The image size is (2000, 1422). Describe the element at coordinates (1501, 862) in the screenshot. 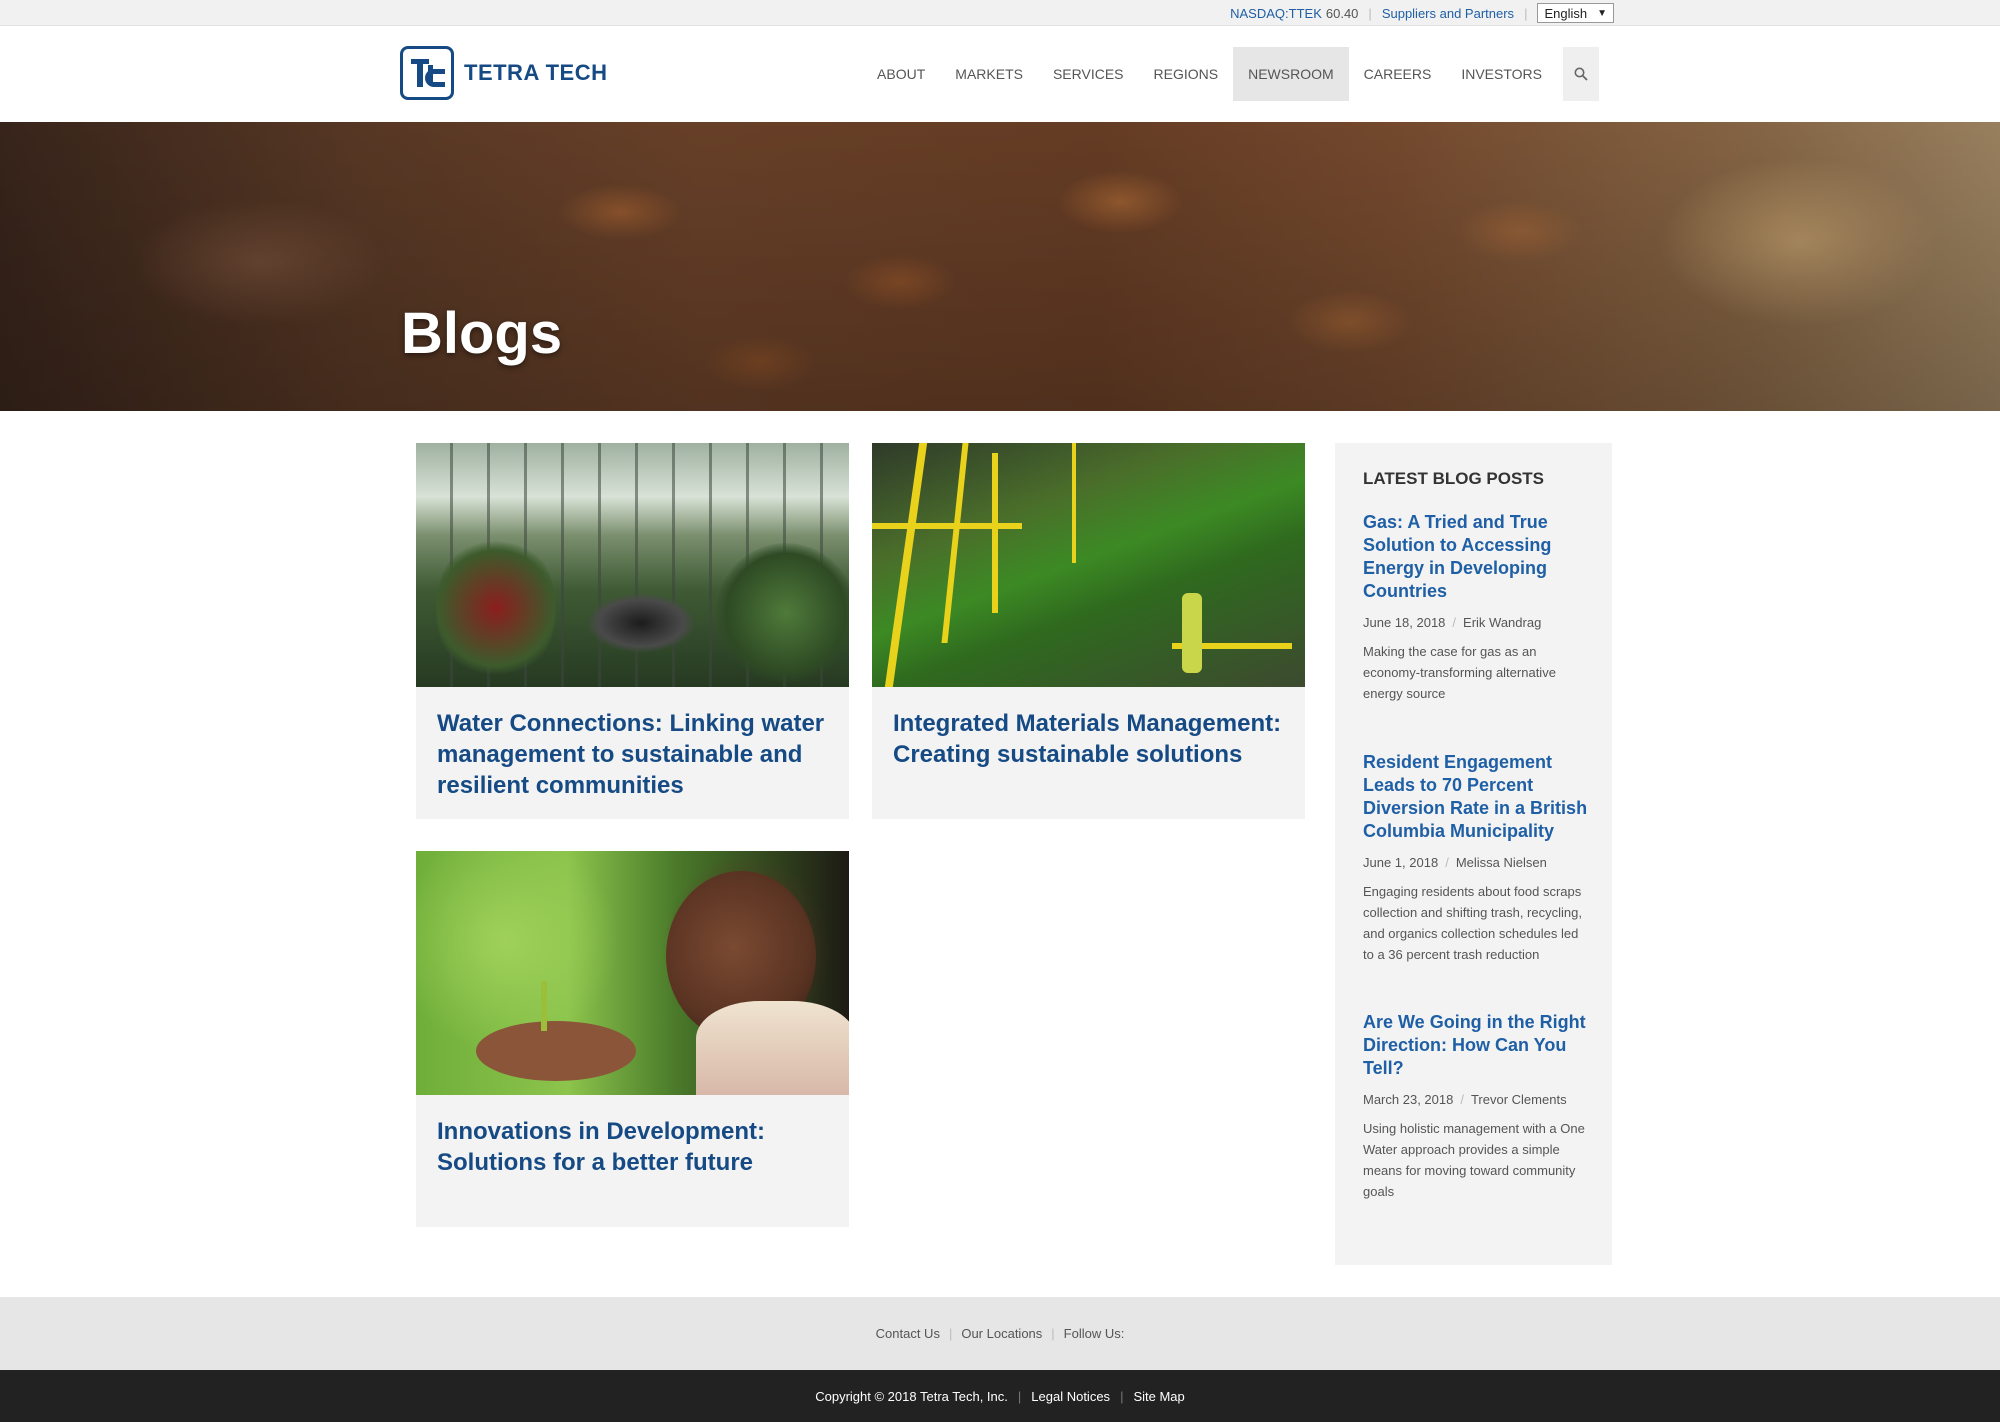

I see `post-author: Melissa Nielsen` at that location.